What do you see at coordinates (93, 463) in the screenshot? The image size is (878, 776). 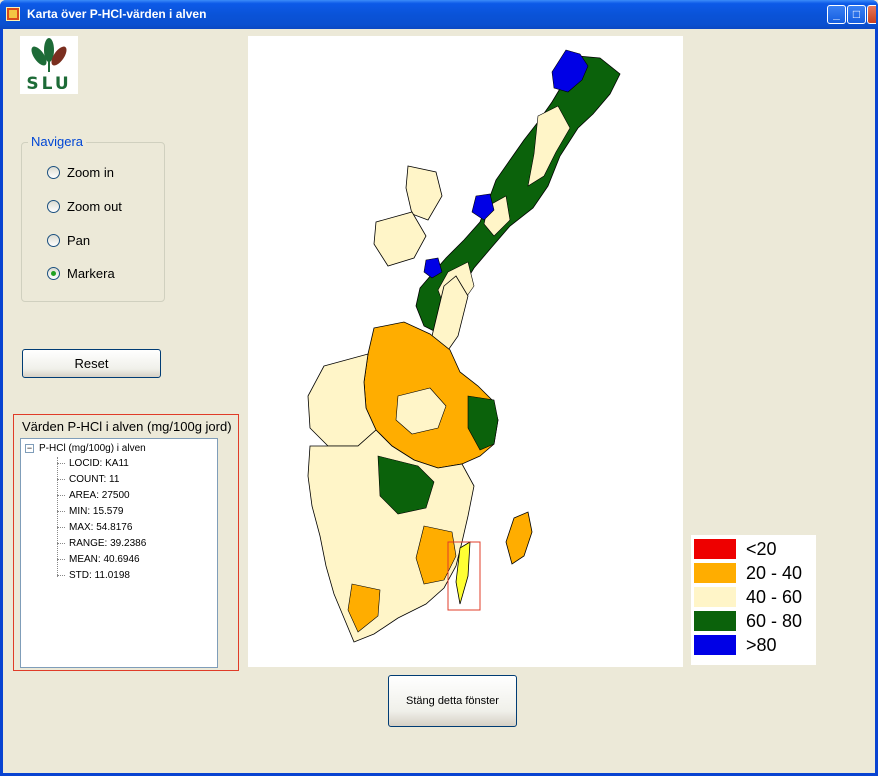 I see `tree-item-locid: LOCID: KA11` at bounding box center [93, 463].